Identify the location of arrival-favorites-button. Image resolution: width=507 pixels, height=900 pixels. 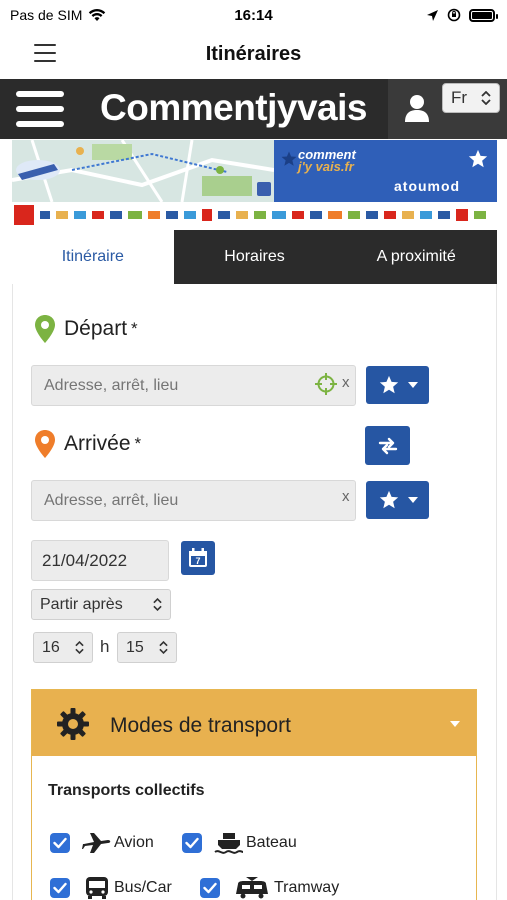
(397, 500).